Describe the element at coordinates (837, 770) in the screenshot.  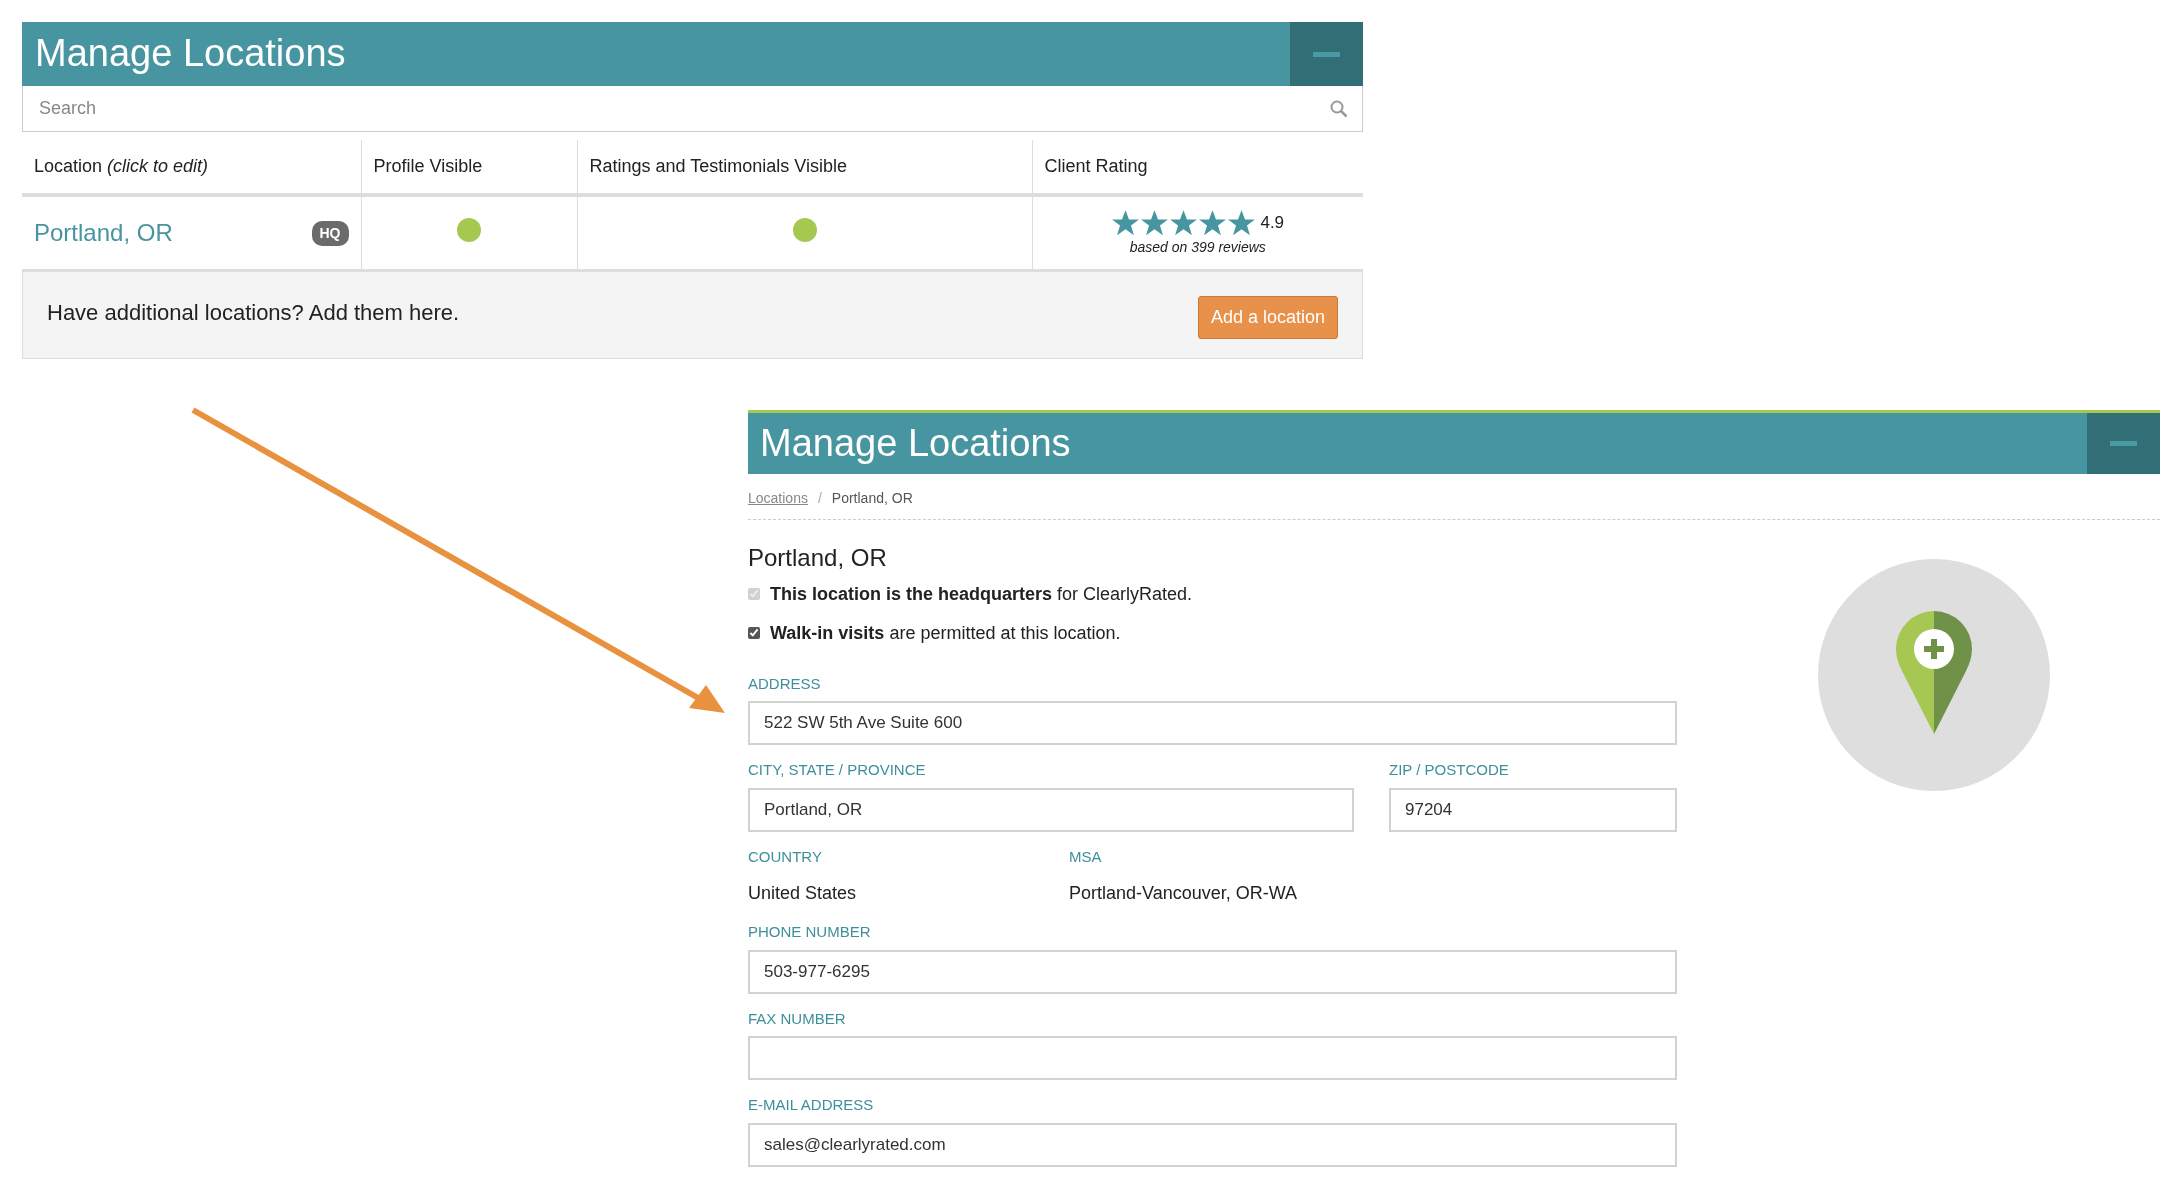
I see `field-label: CITY, STATE / PROVINCE` at that location.